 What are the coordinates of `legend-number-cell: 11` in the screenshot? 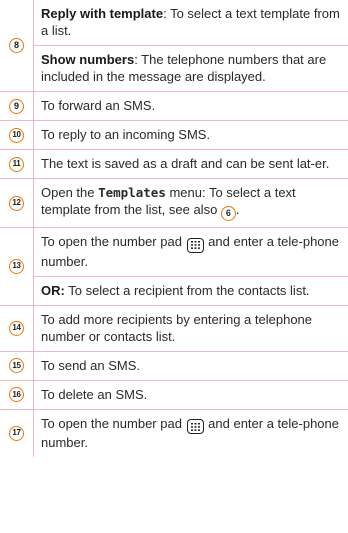 It's located at (17, 164).